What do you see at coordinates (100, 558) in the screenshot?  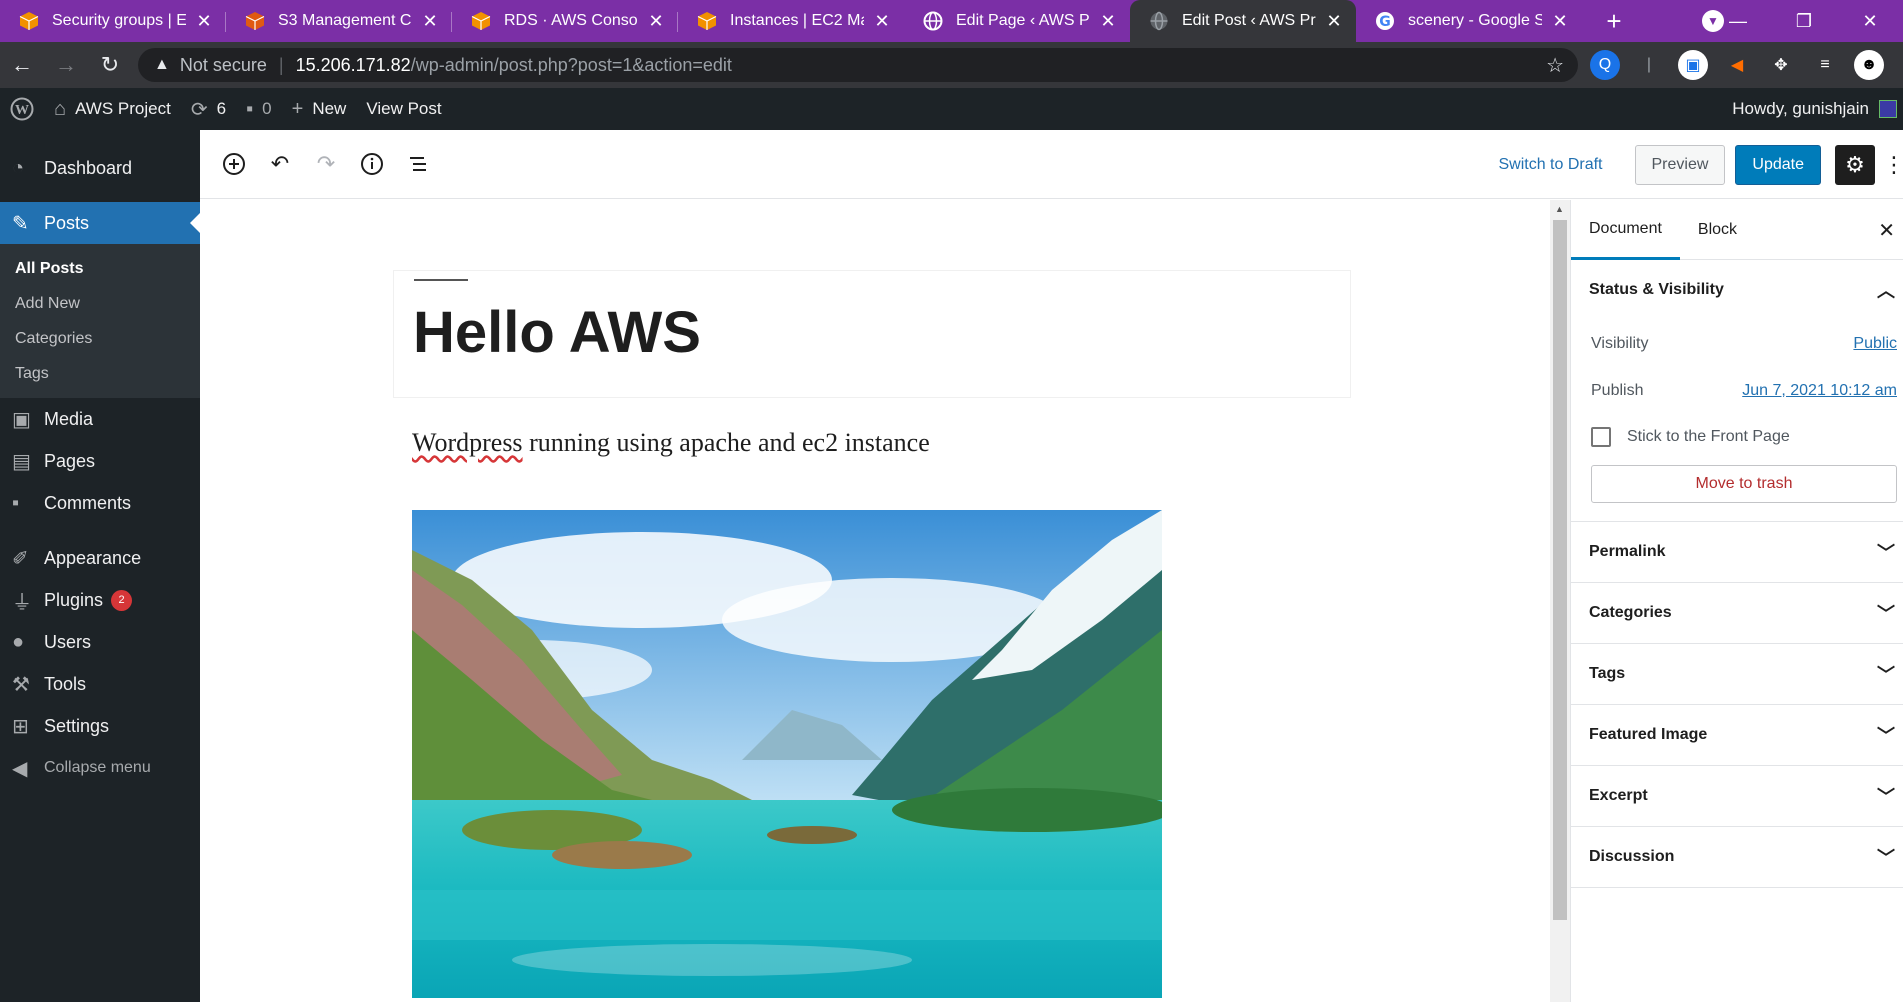 I see `menu-item-appearance: ✐ Appearance` at bounding box center [100, 558].